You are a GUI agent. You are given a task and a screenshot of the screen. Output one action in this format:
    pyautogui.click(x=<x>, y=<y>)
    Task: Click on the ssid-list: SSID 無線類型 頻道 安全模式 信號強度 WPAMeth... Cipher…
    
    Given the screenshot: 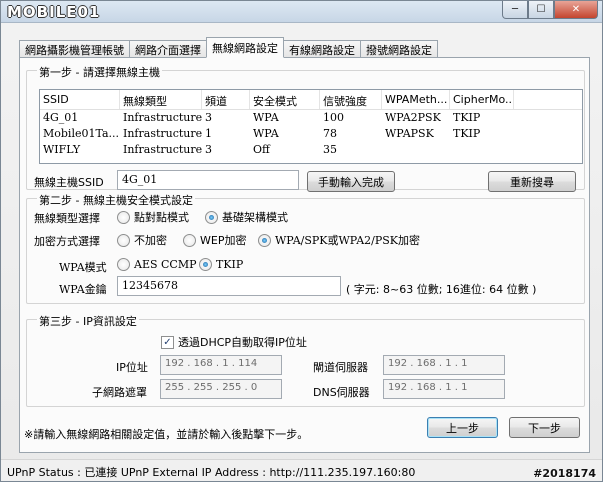 What is the action you would take?
    pyautogui.click(x=311, y=126)
    